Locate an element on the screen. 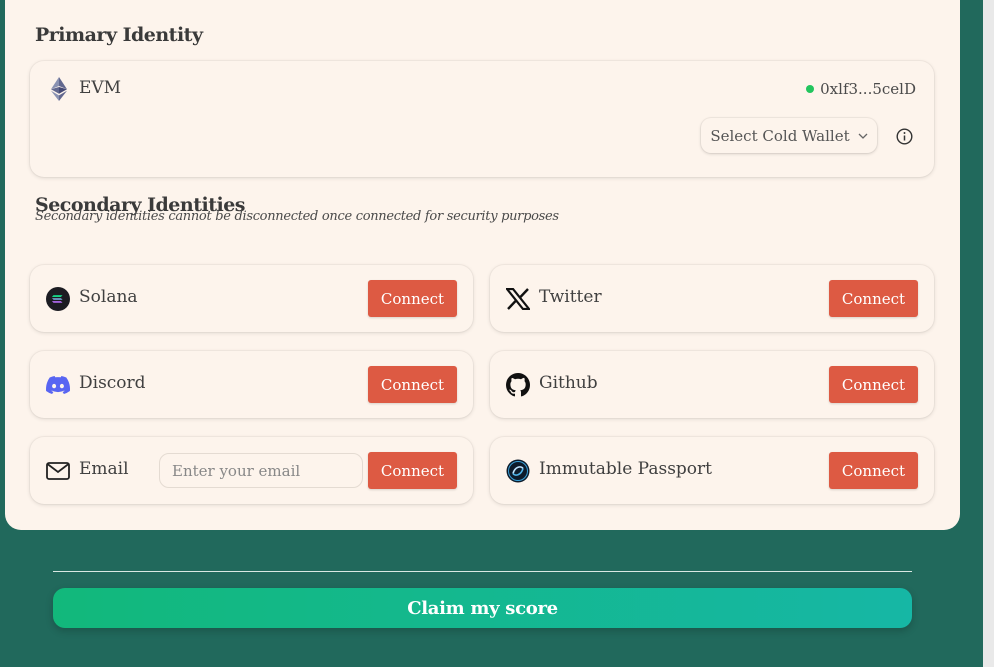 This screenshot has height=667, width=994. primary-identity-title: Primary Identity is located at coordinates (119, 35).